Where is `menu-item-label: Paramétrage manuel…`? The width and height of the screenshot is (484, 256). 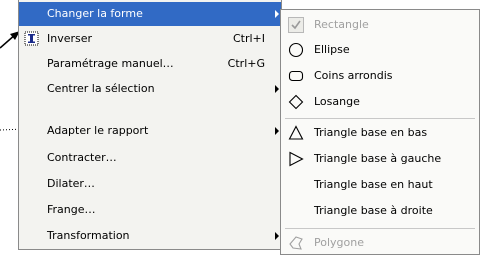 menu-item-label: Paramétrage manuel… is located at coordinates (110, 63).